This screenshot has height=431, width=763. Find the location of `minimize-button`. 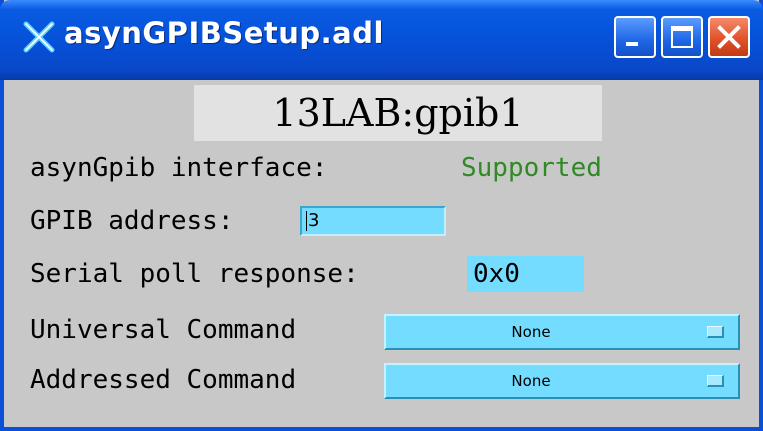

minimize-button is located at coordinates (635, 37).